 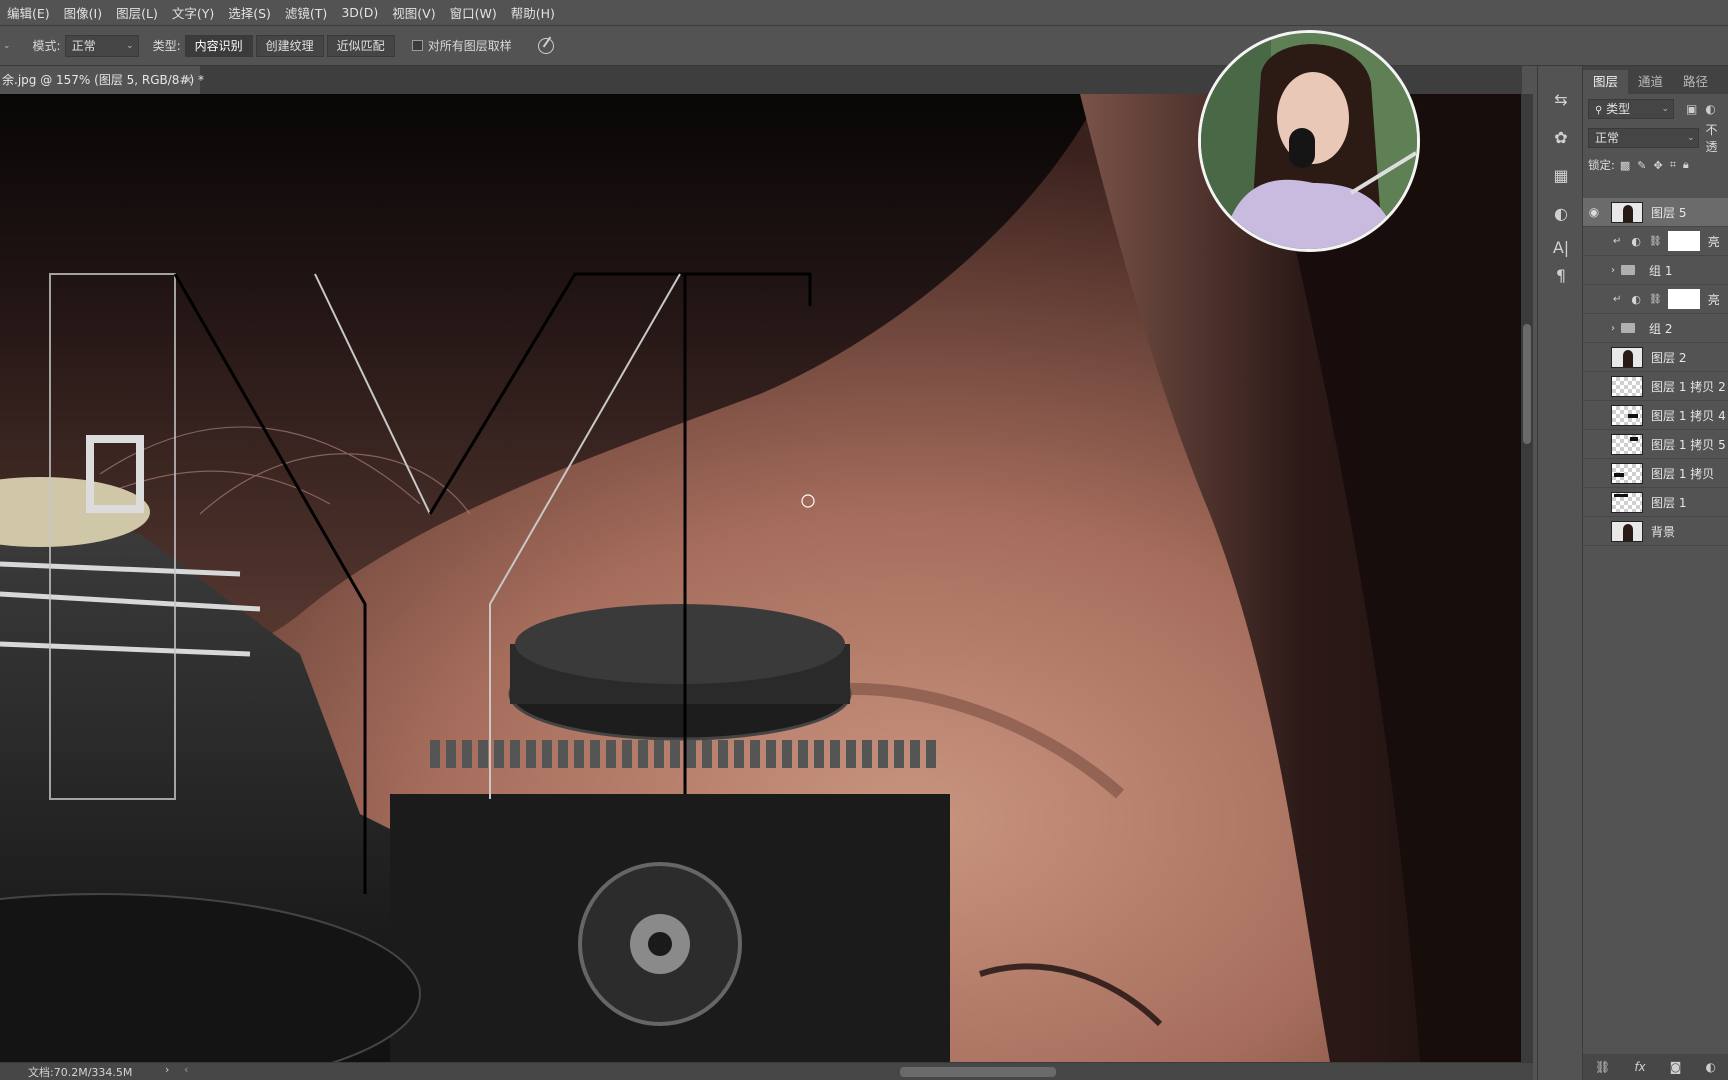 I want to click on presenter-video-image, so click(x=1309, y=141).